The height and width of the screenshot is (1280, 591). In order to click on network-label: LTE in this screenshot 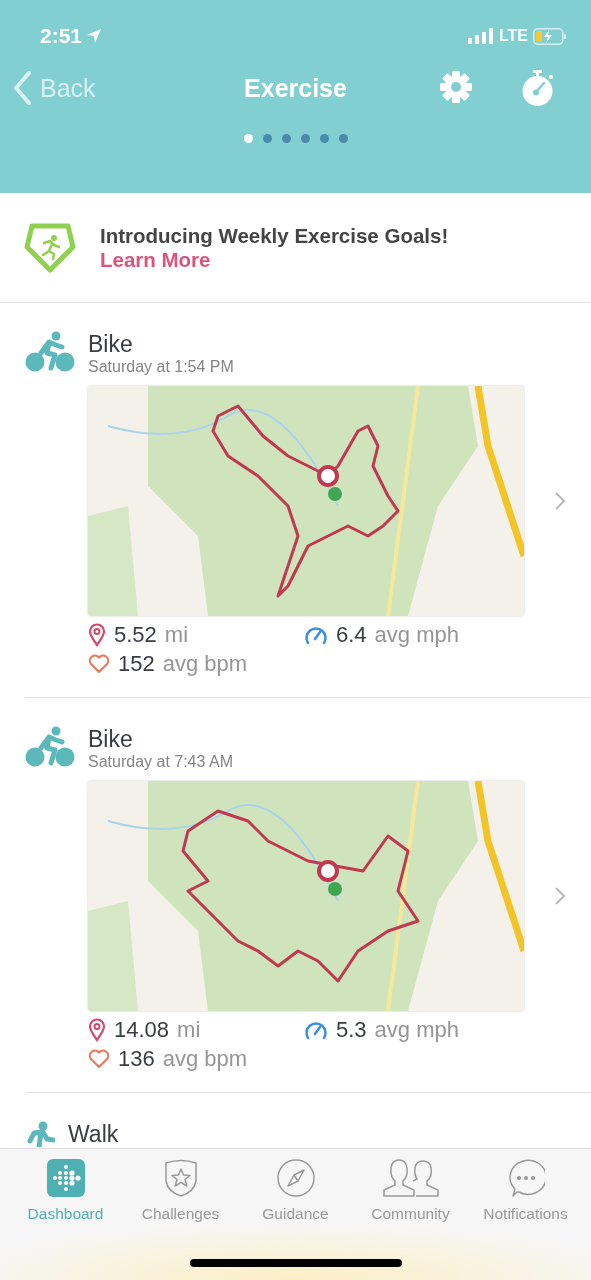, I will do `click(513, 36)`.